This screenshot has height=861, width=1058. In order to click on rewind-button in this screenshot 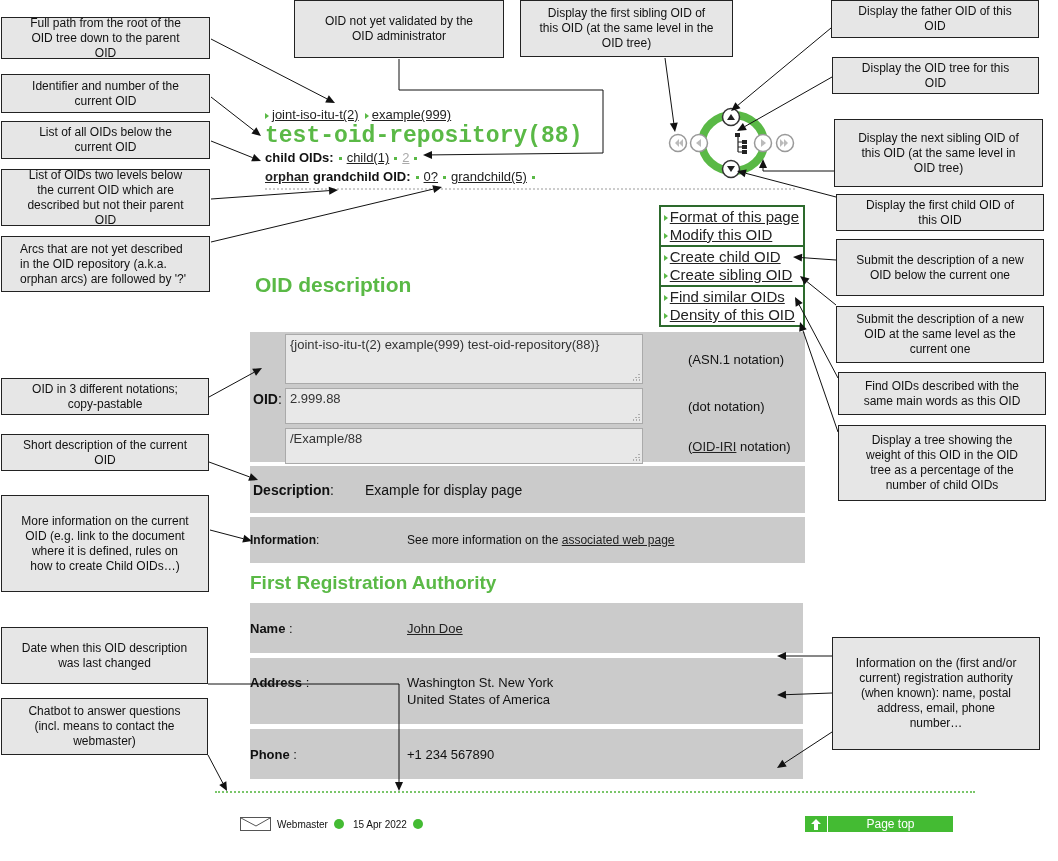, I will do `click(678, 143)`.